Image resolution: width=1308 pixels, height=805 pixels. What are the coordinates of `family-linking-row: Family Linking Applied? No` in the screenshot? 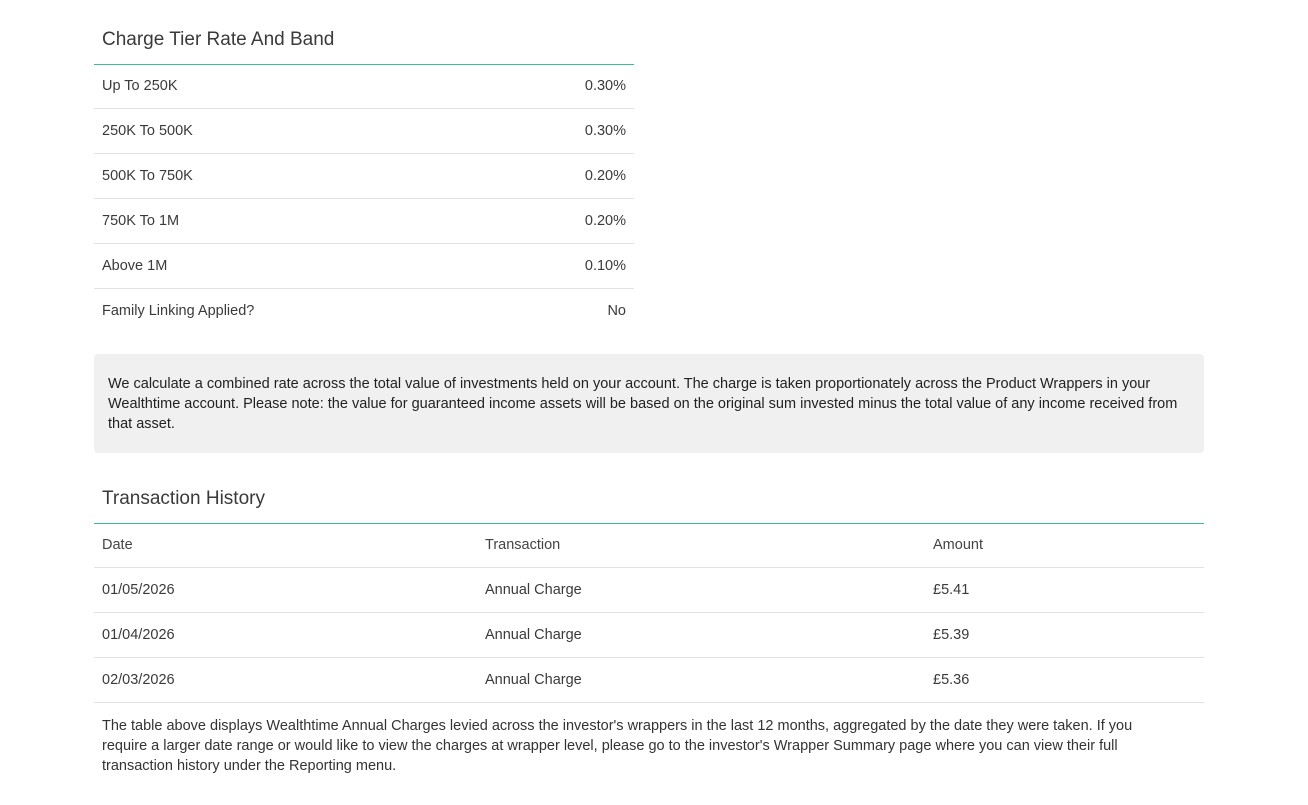 It's located at (364, 311).